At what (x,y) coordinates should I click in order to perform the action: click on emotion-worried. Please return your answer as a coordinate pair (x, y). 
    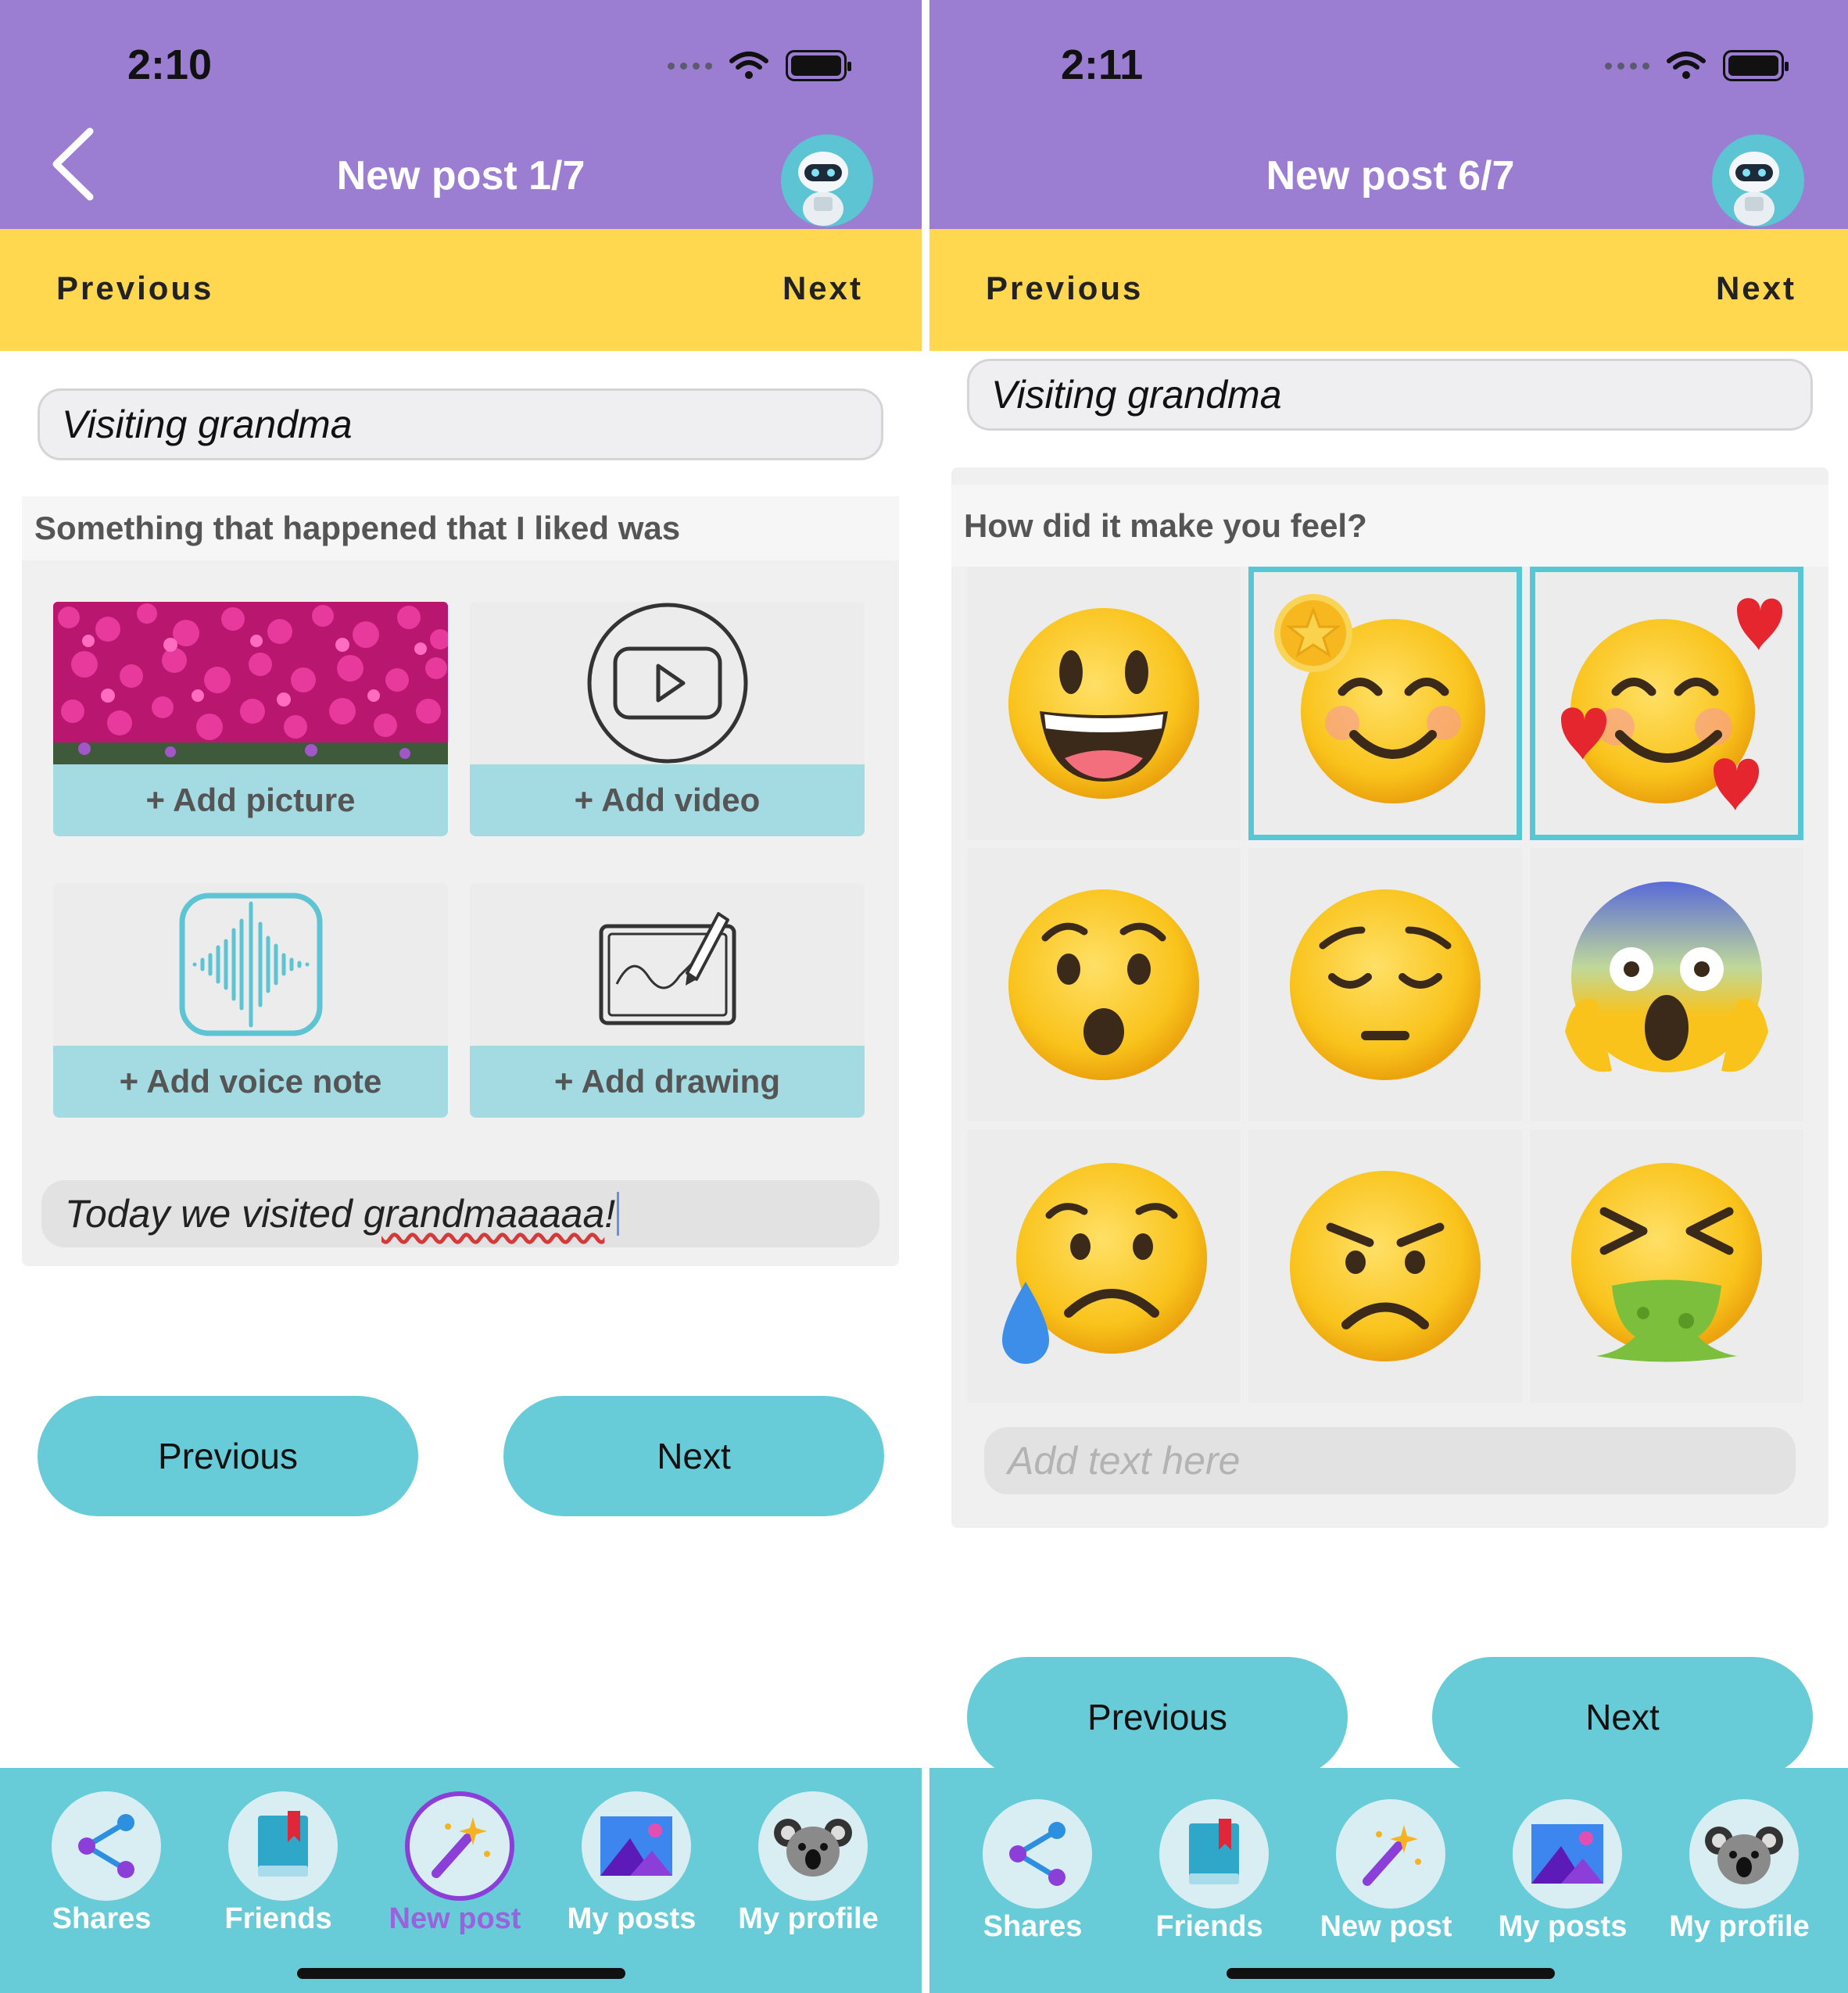
    Looking at the image, I should click on (1104, 1266).